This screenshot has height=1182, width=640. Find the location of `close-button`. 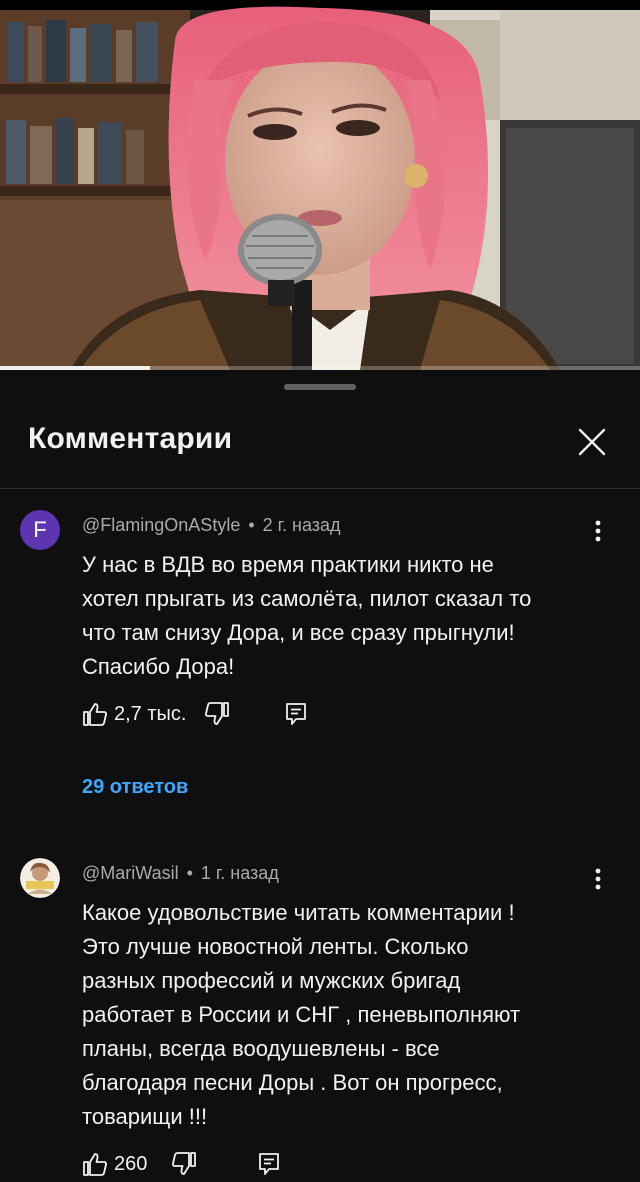

close-button is located at coordinates (592, 442).